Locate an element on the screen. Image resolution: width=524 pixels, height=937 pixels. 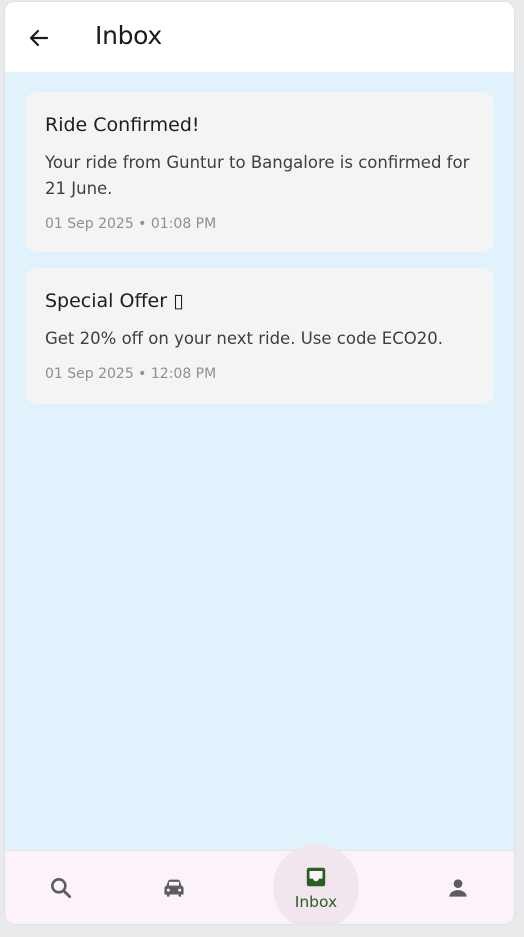
nav-item-profile is located at coordinates (458, 887).